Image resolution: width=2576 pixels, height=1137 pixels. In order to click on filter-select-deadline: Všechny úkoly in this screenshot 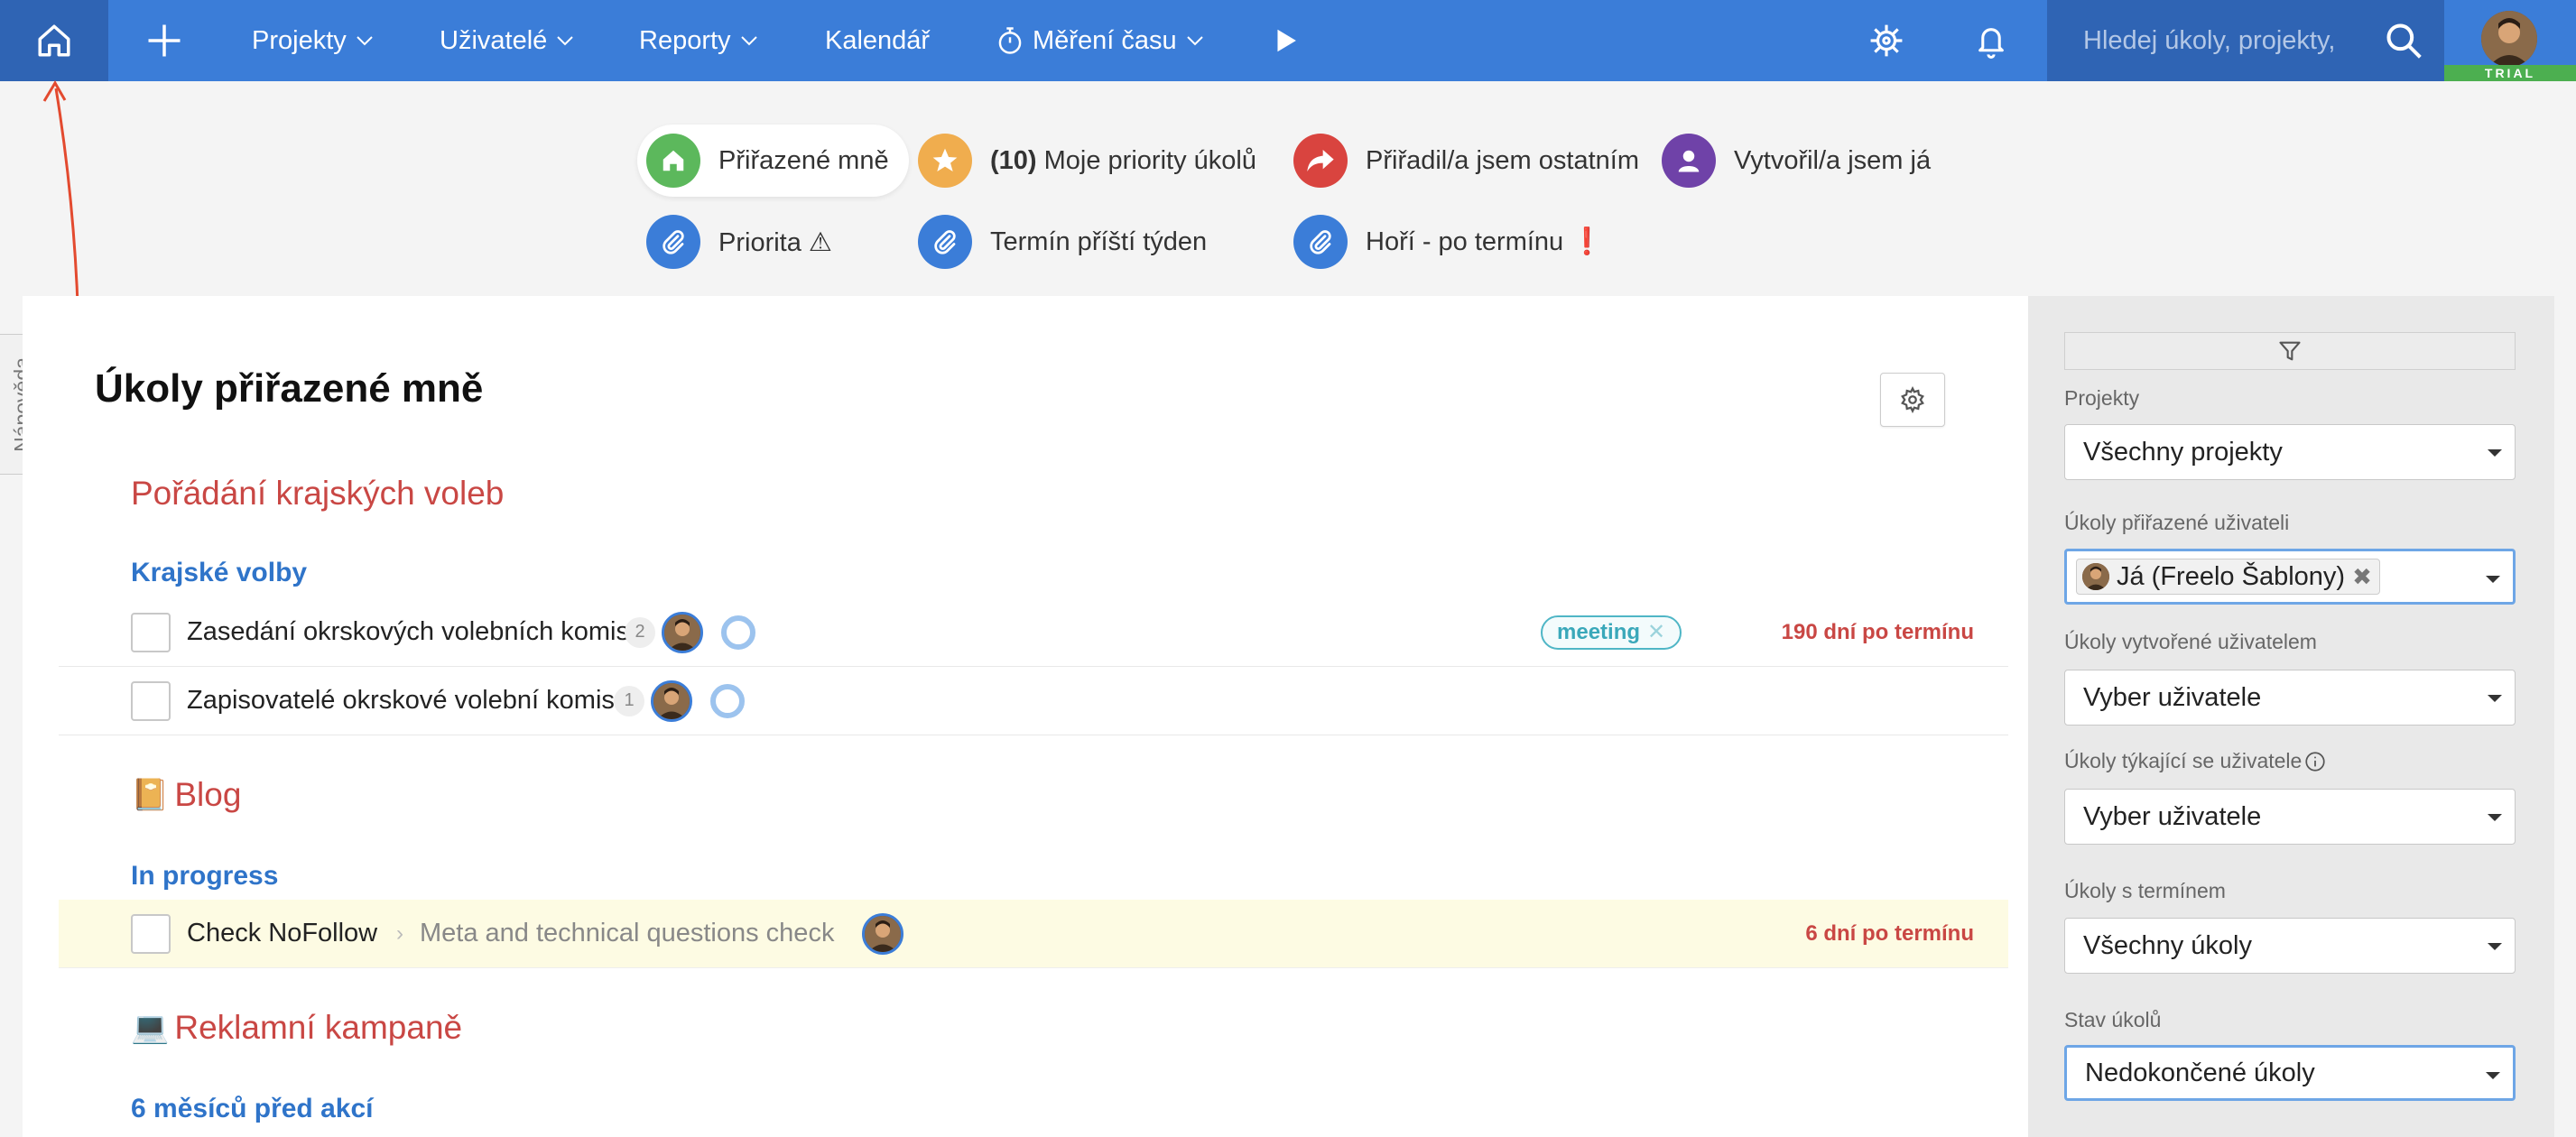, I will do `click(2290, 946)`.